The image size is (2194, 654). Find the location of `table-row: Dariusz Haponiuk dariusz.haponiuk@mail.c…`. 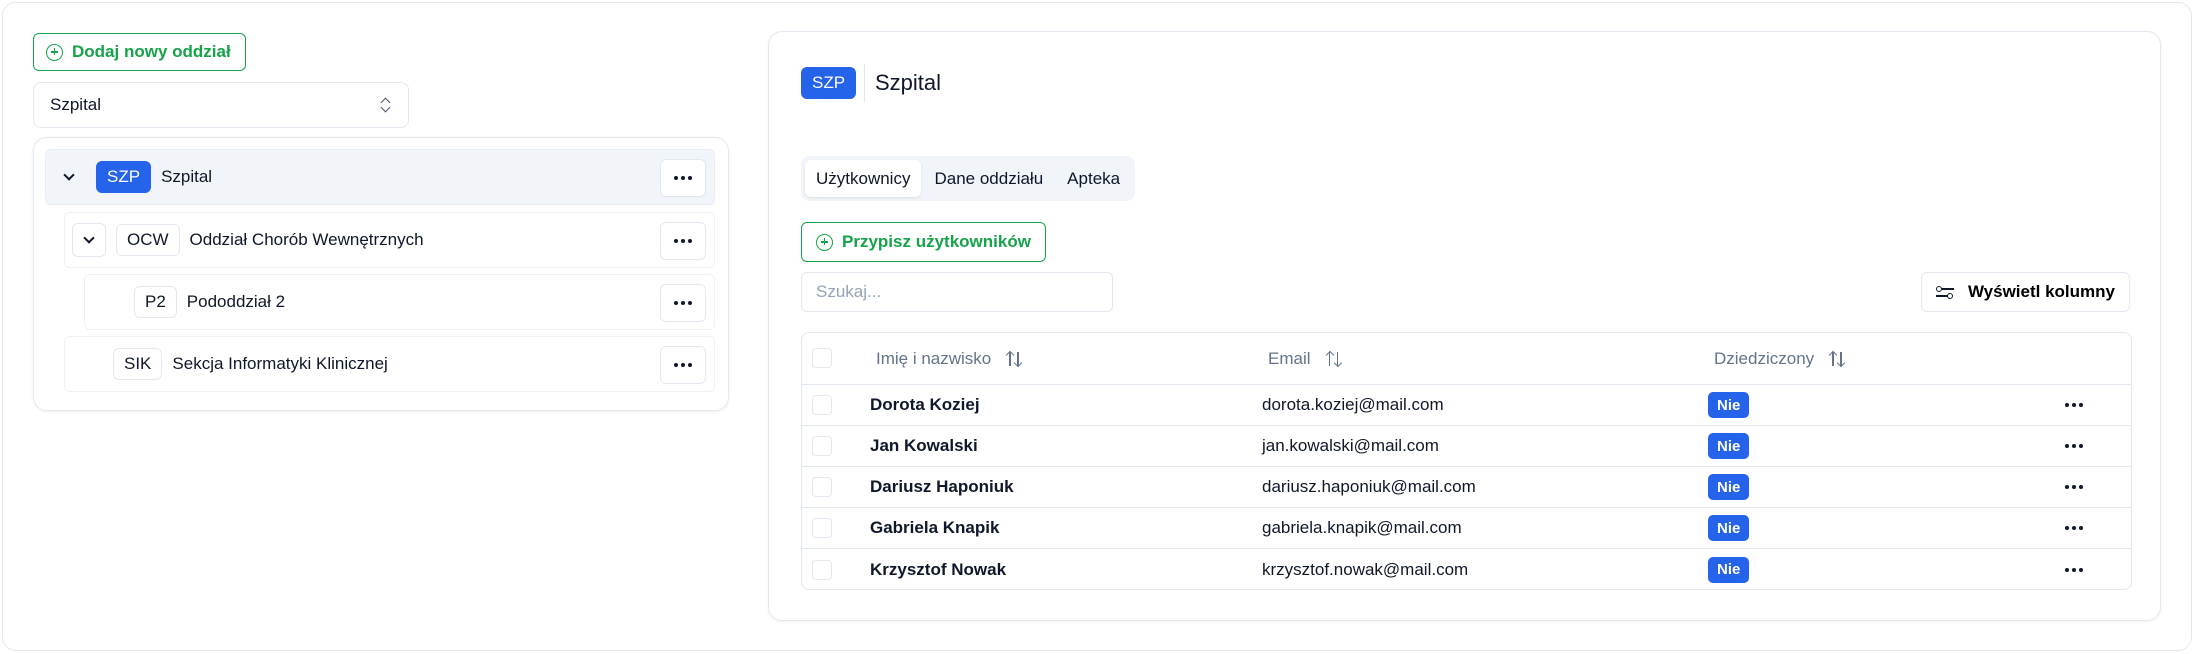

table-row: Dariusz Haponiuk dariusz.haponiuk@mail.c… is located at coordinates (1466, 487).